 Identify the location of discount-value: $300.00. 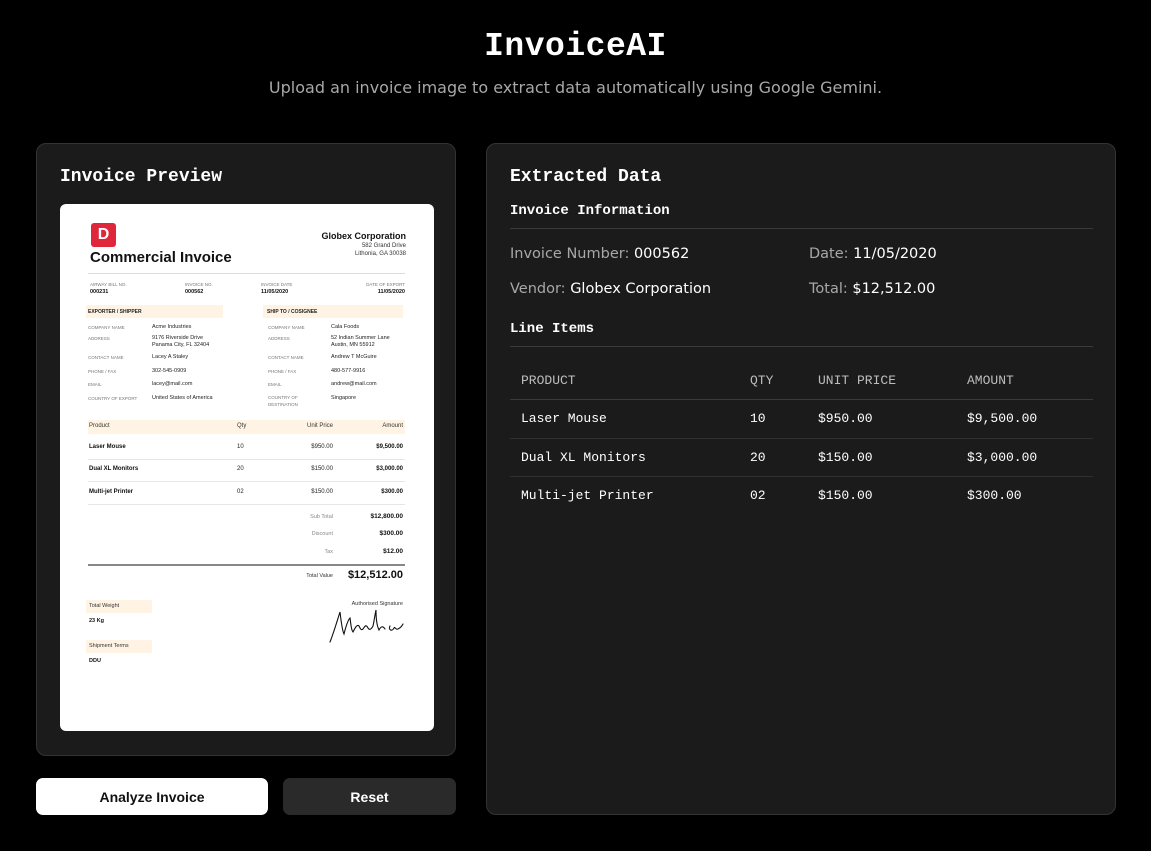
(391, 533).